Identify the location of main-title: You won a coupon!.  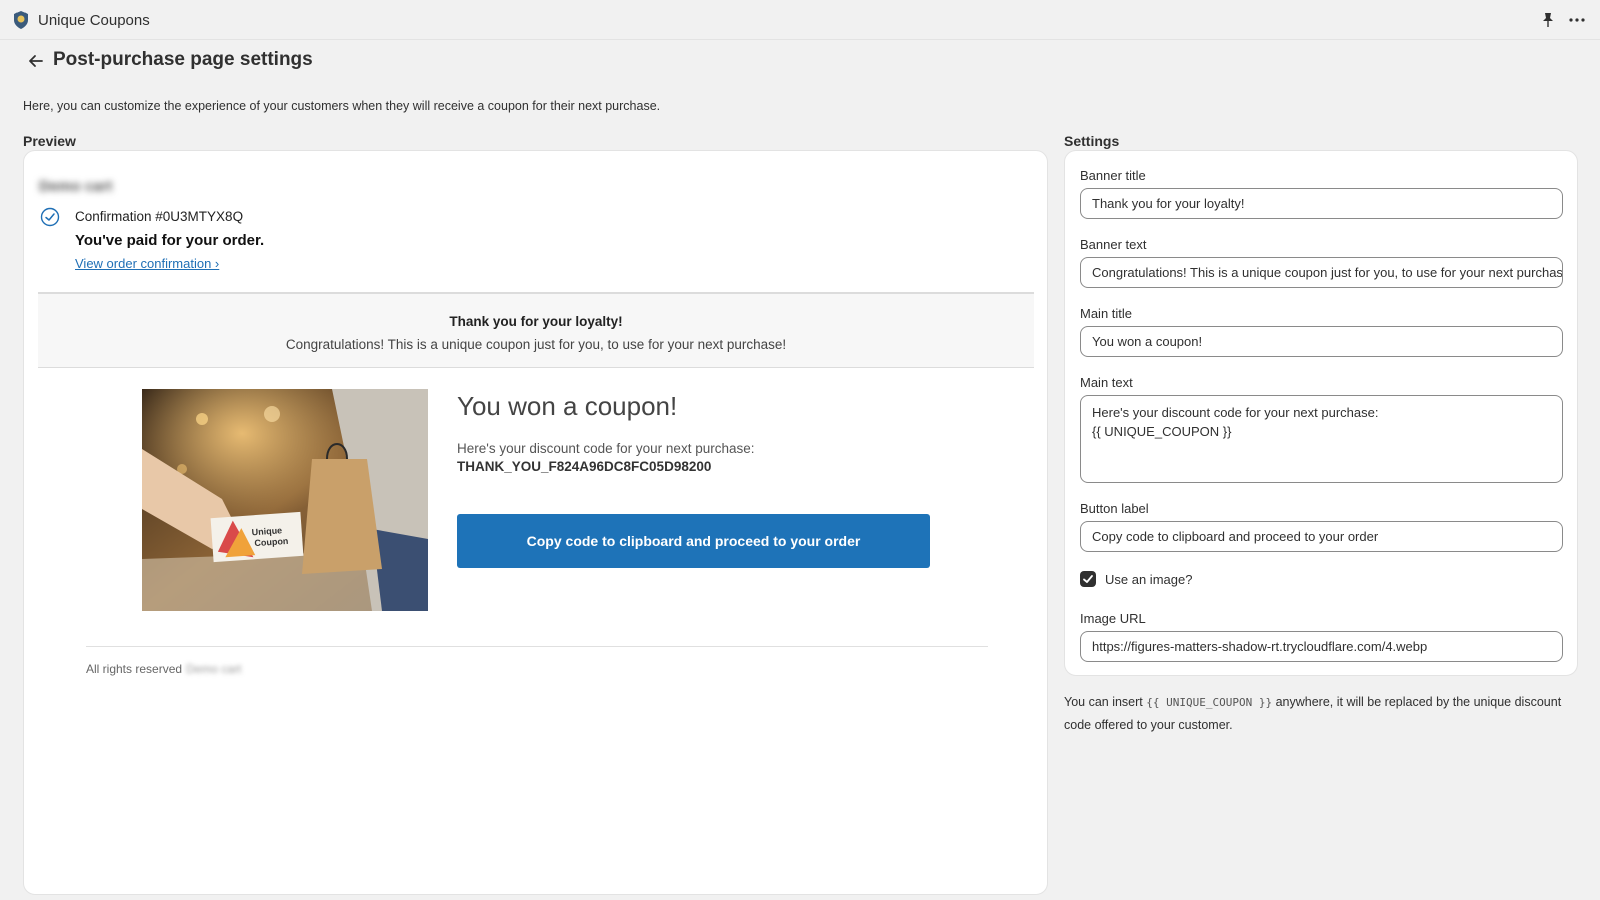
(567, 406).